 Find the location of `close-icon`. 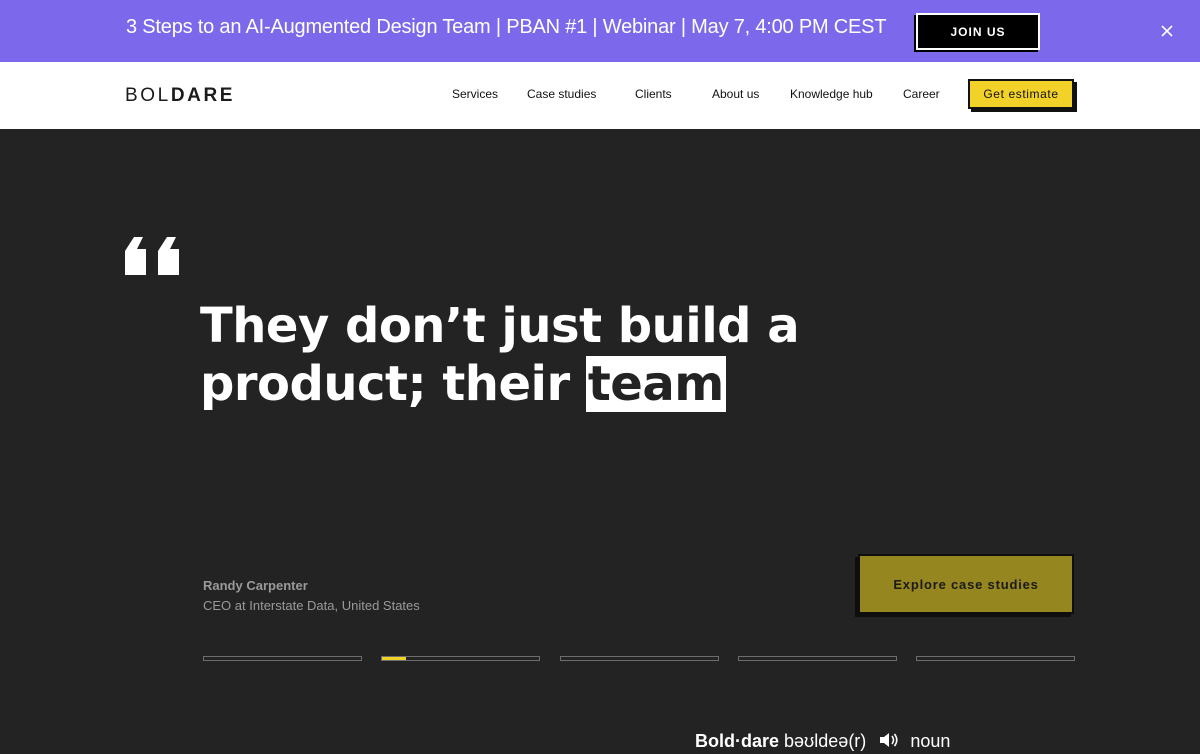

close-icon is located at coordinates (1167, 31).